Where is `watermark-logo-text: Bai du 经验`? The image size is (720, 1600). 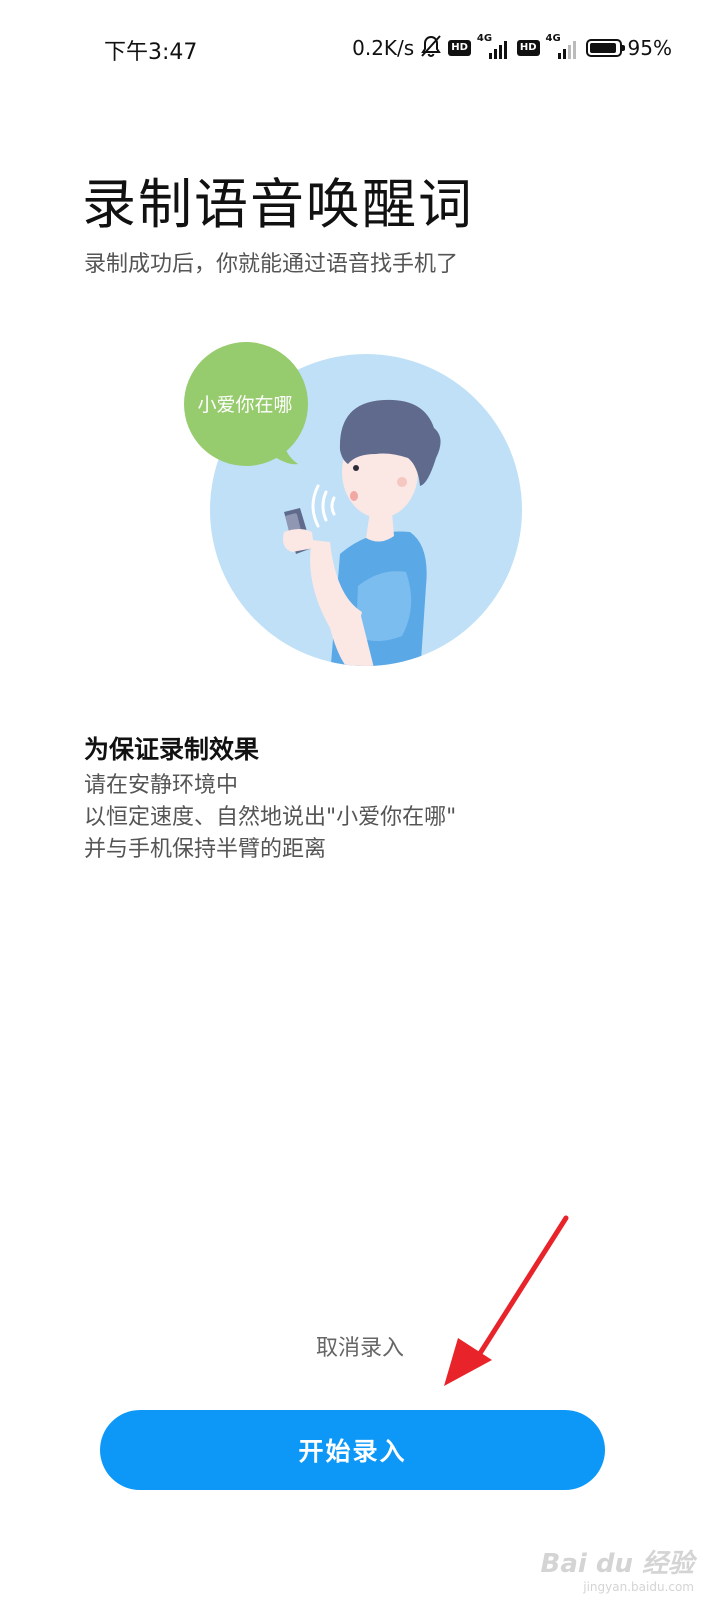
watermark-logo-text: Bai du 经验 is located at coordinates (617, 1564).